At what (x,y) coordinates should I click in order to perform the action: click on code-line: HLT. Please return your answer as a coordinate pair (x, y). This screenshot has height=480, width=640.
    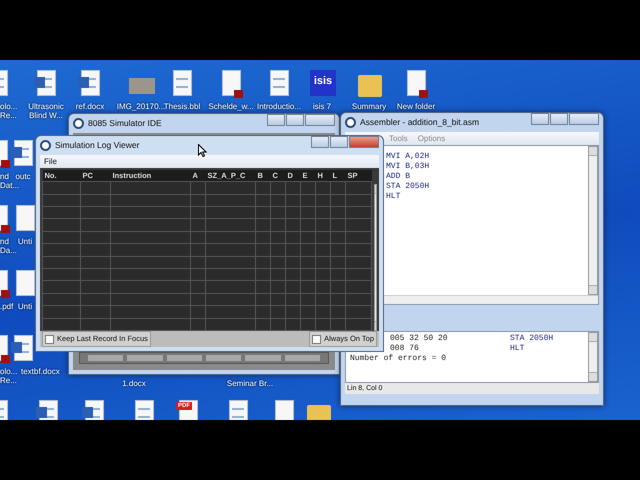
    Looking at the image, I should click on (394, 197).